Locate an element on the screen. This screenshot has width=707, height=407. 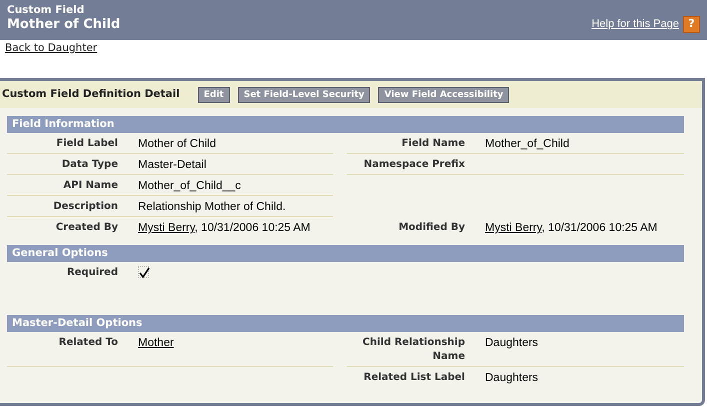
field-value: Mother_of_Child__c is located at coordinates (189, 186).